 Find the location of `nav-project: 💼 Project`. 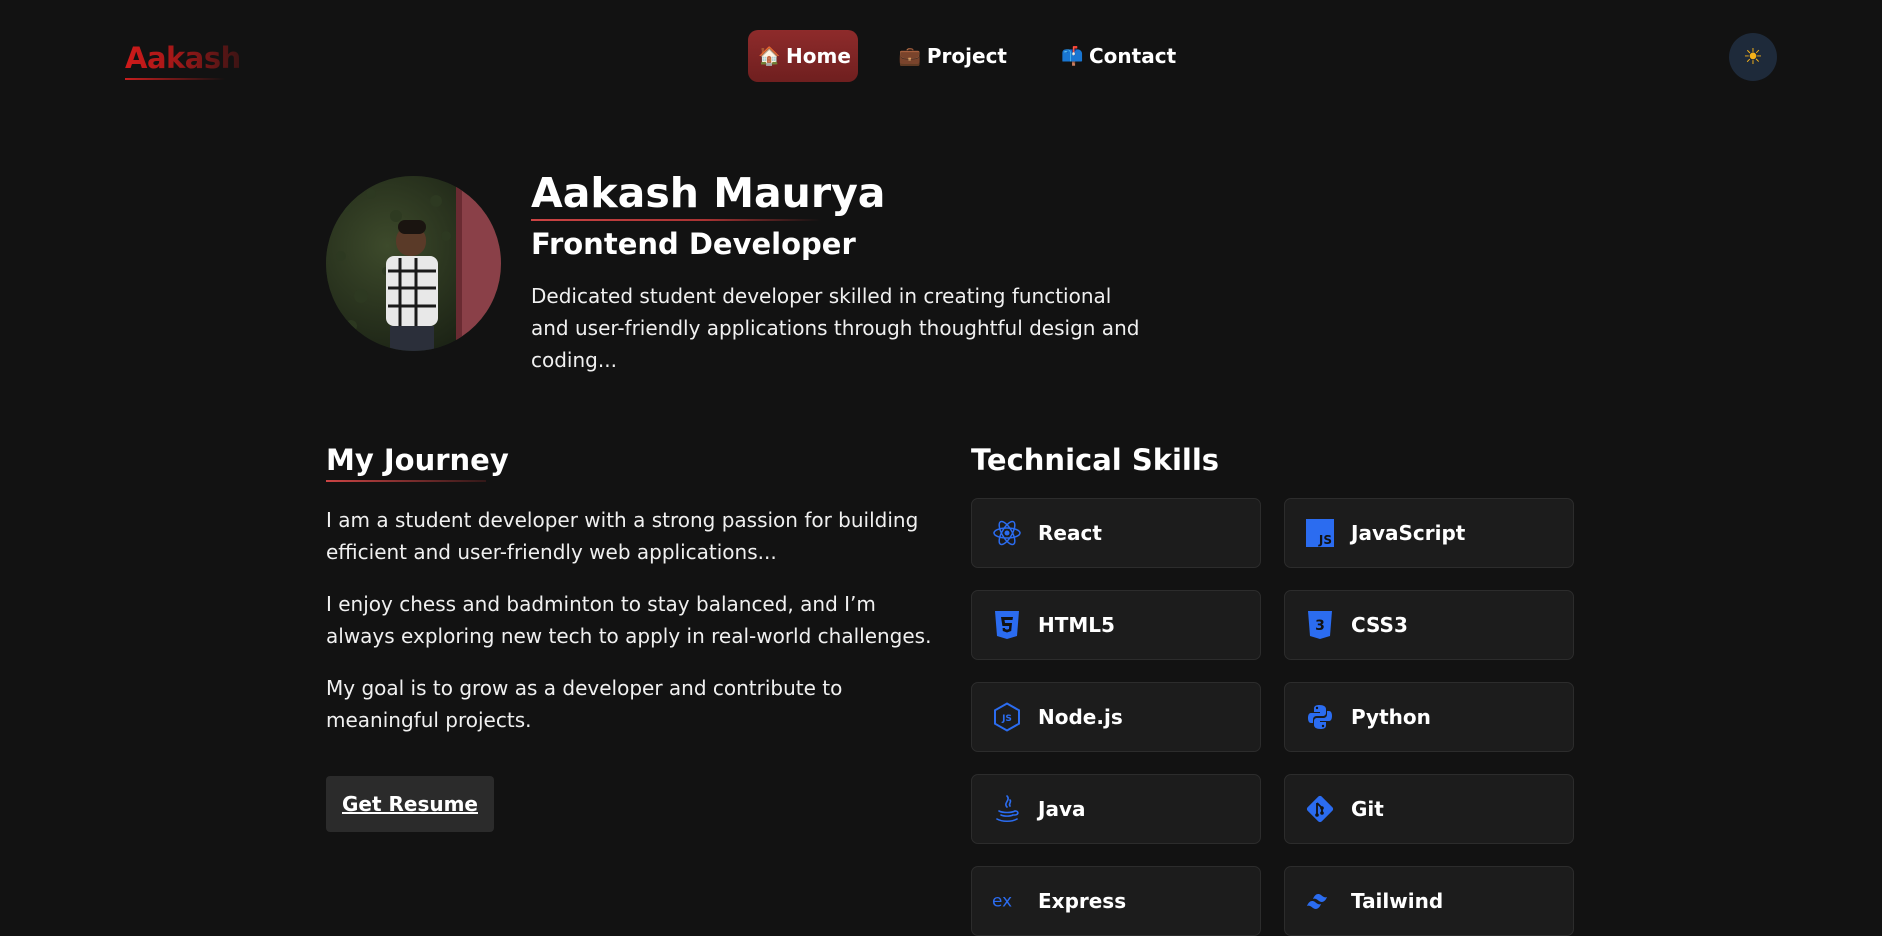

nav-project: 💼 Project is located at coordinates (953, 56).